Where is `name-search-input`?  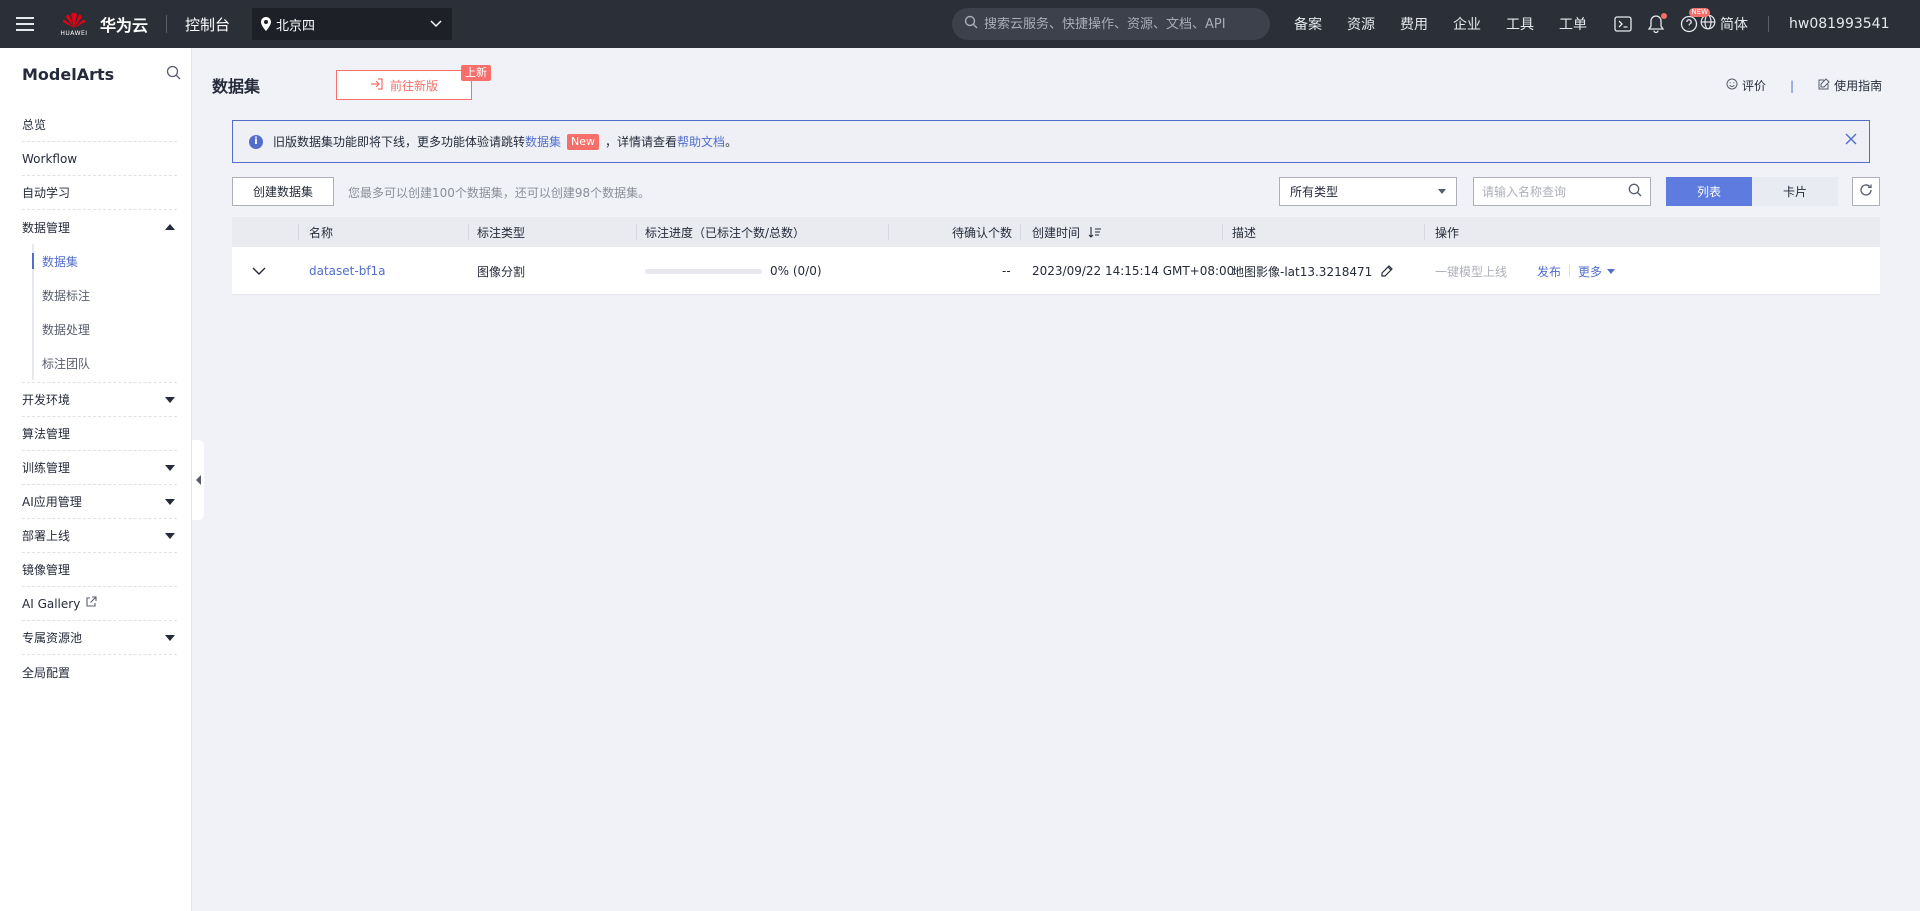 name-search-input is located at coordinates (1555, 191).